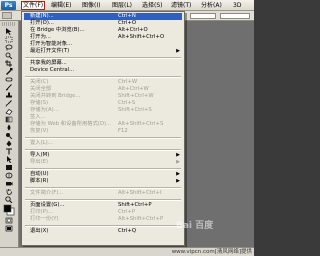  Describe the element at coordinates (9, 55) in the screenshot. I see `quick-selection-tool-icon` at that location.